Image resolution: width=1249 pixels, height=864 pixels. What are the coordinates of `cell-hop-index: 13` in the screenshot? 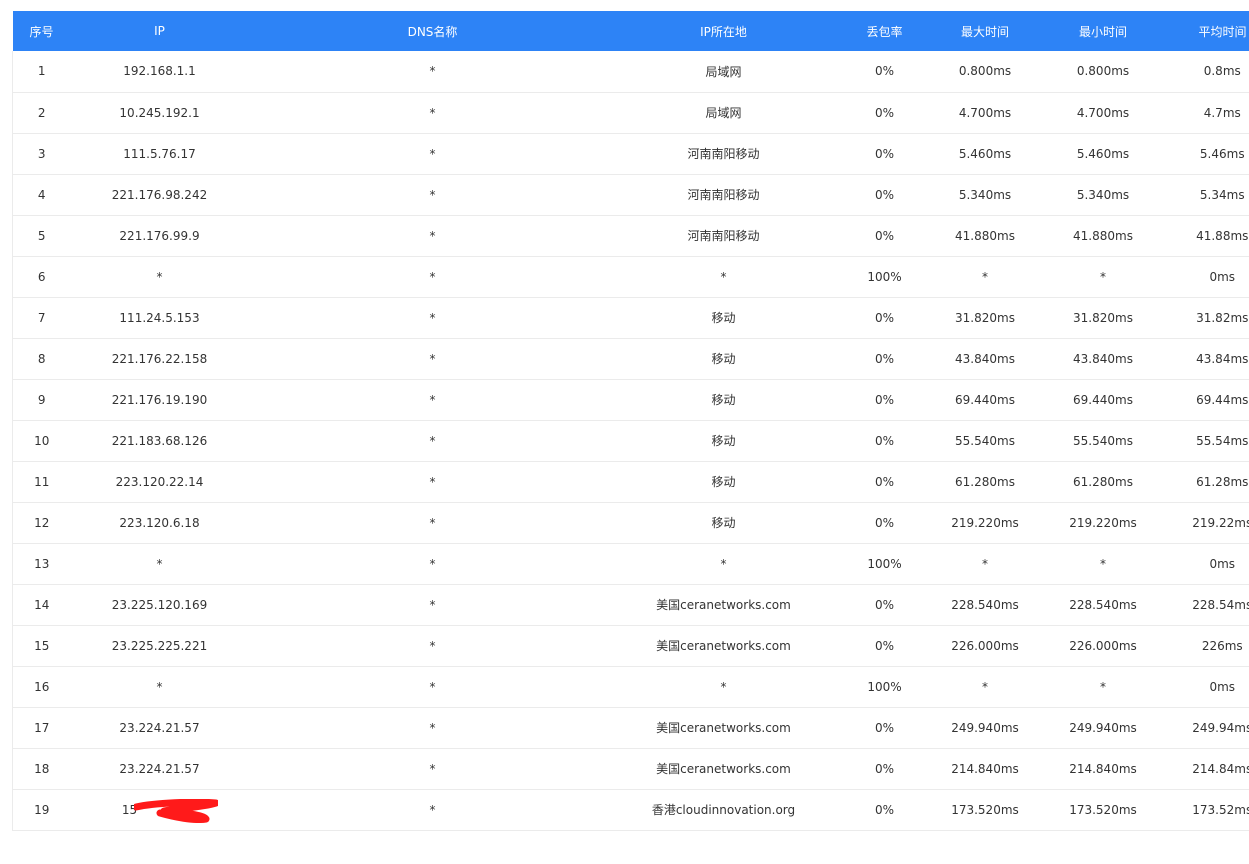 It's located at (41, 563).